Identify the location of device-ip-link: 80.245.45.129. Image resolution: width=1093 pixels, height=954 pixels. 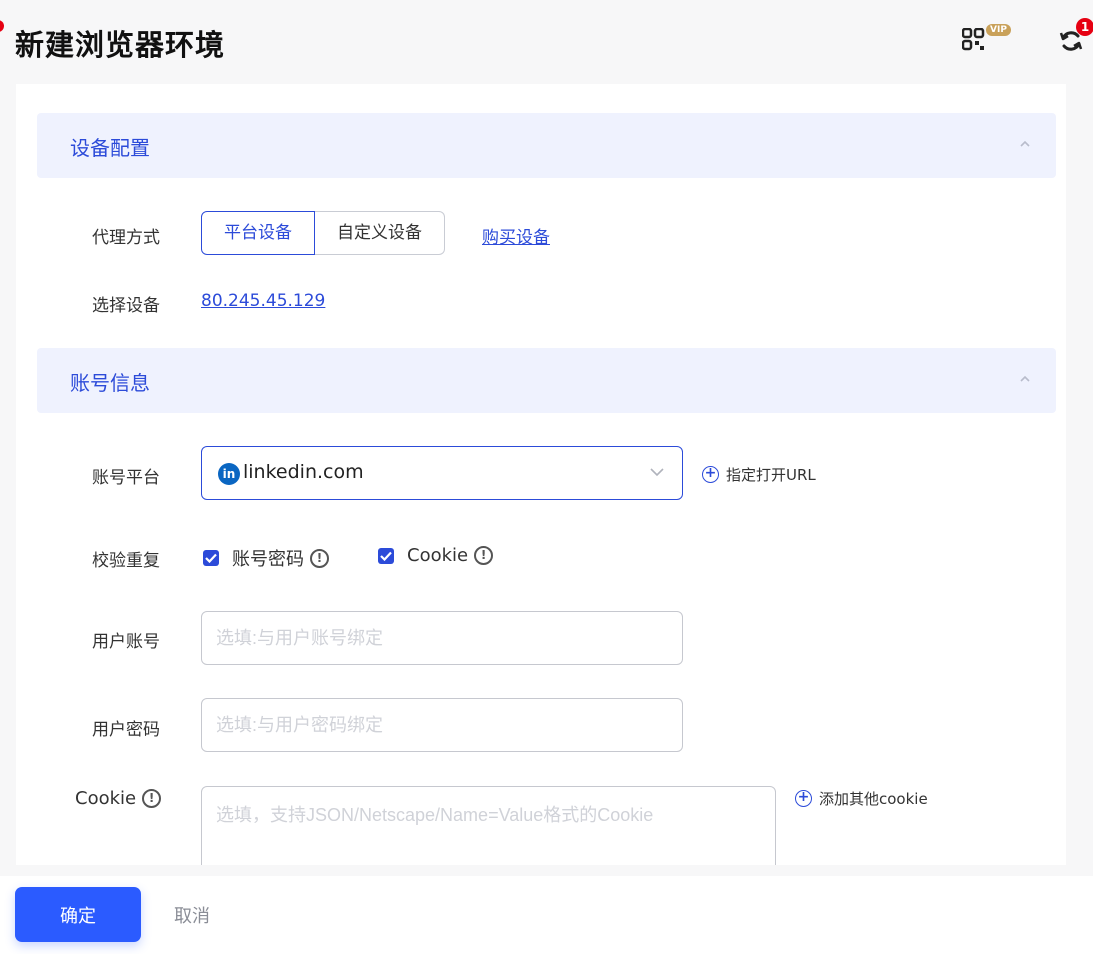
(263, 301).